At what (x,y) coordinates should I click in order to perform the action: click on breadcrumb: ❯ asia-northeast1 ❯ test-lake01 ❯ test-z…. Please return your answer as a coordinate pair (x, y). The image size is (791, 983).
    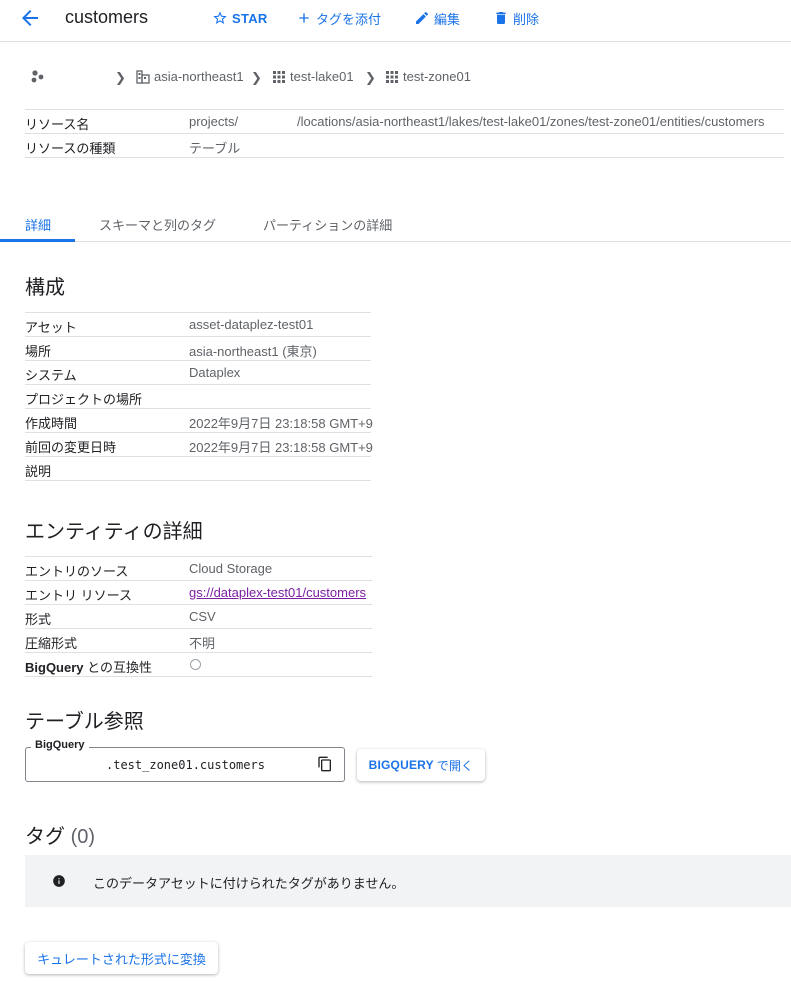
    Looking at the image, I should click on (410, 77).